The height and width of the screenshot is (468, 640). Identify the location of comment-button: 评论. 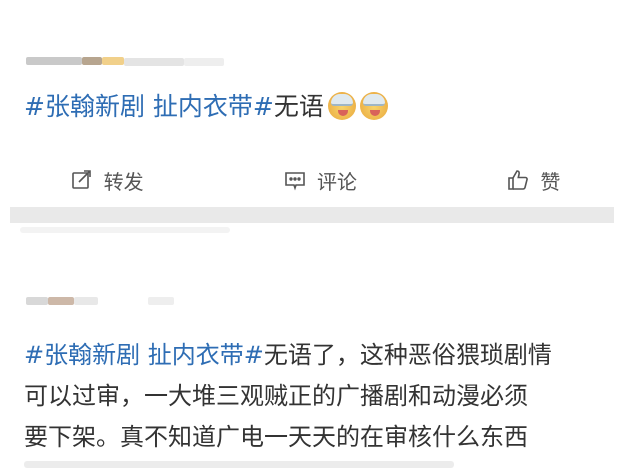
(319, 180).